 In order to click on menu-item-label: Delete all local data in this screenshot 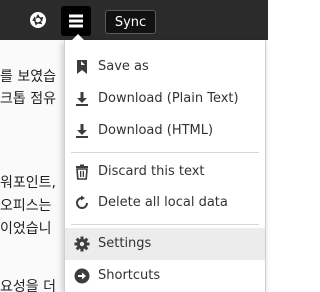, I will do `click(163, 202)`.